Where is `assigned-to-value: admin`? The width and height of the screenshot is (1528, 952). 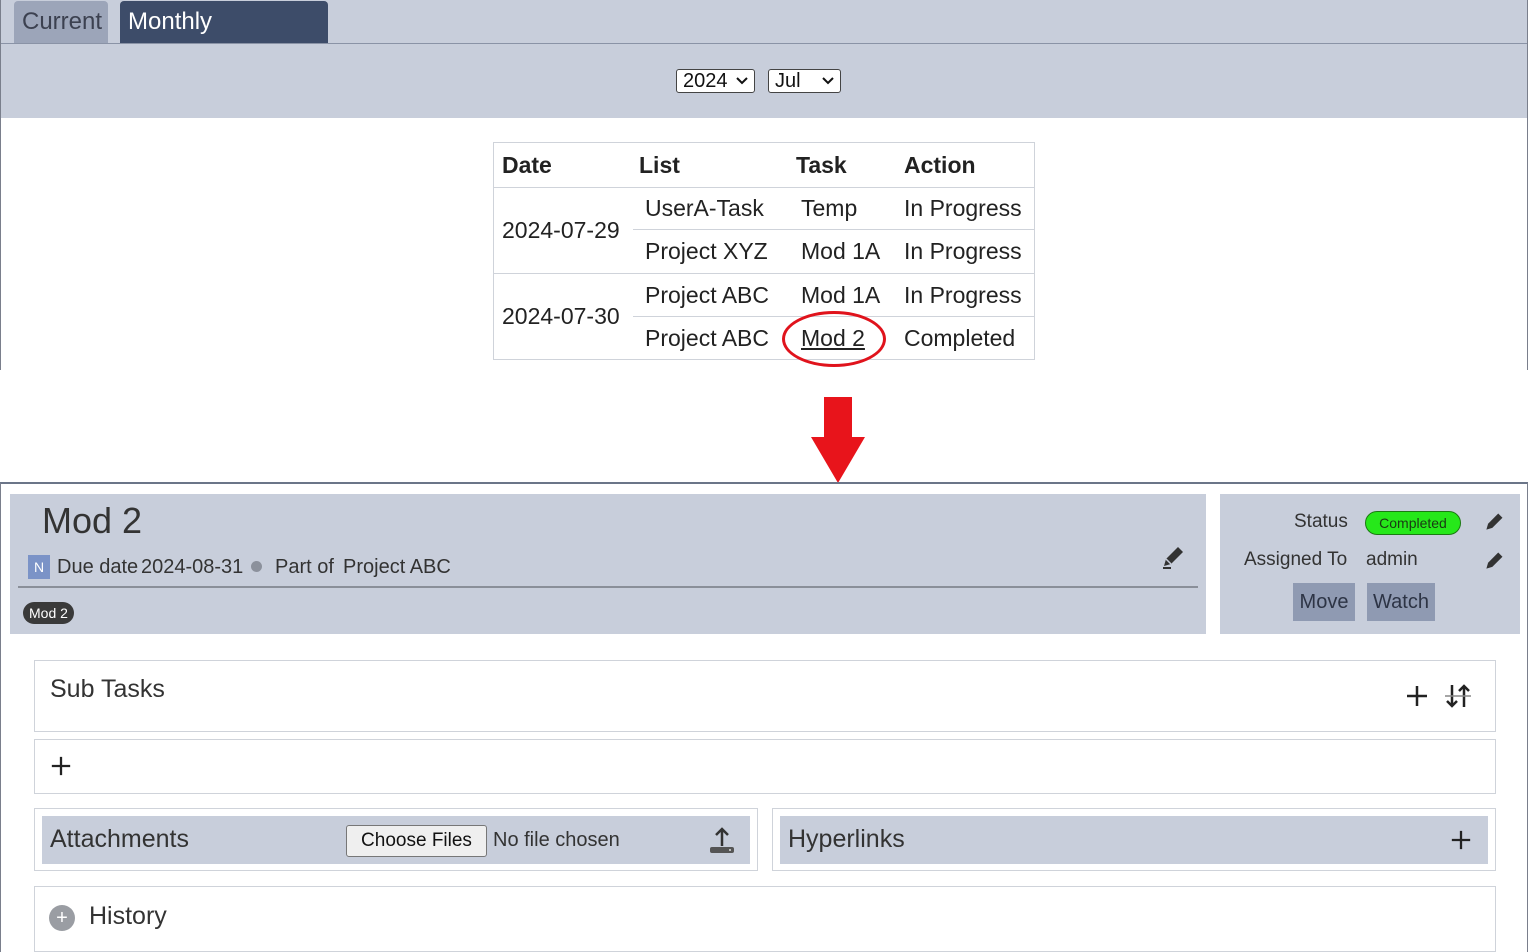
assigned-to-value: admin is located at coordinates (1392, 559).